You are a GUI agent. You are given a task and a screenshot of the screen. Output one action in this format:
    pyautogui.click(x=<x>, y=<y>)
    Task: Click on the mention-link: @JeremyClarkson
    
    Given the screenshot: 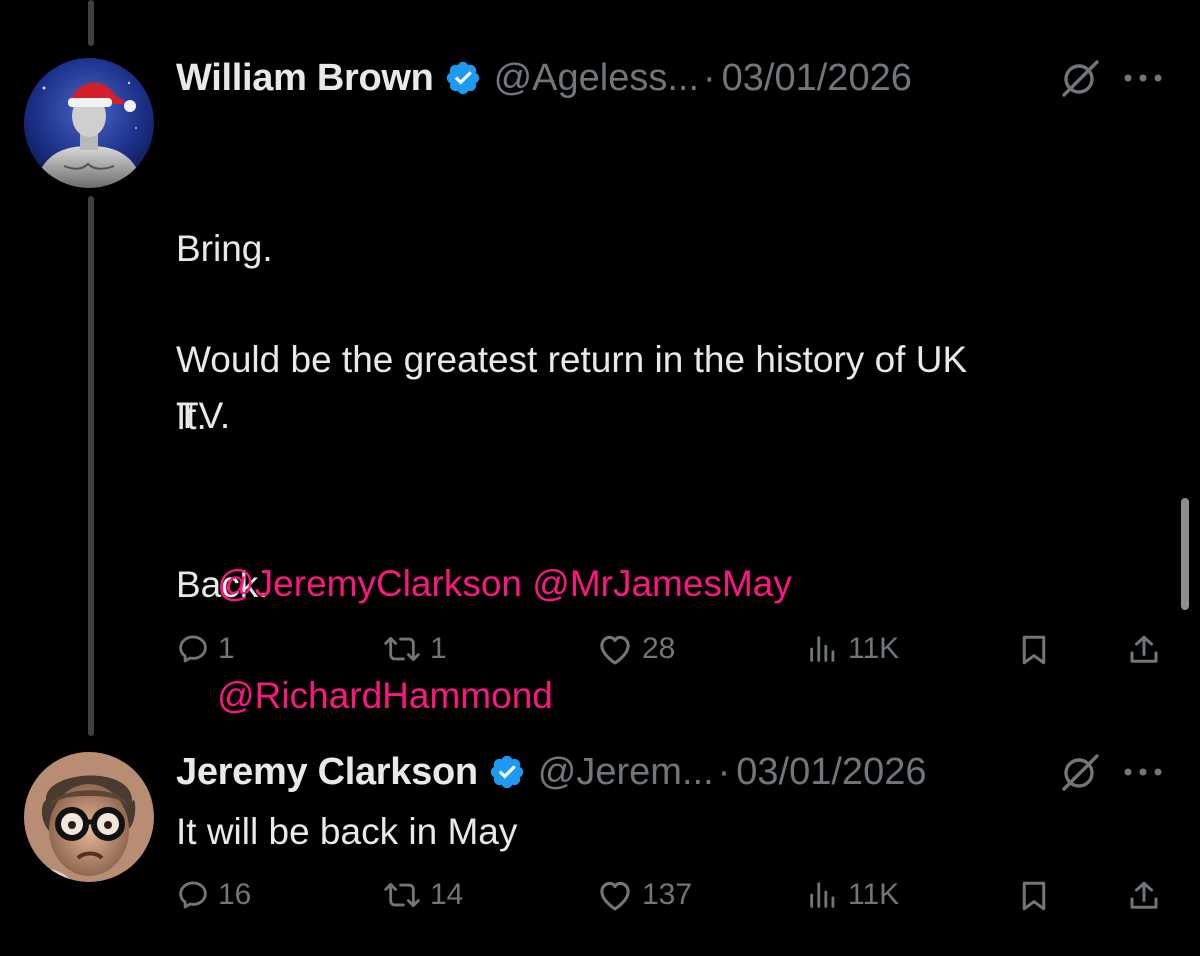 What is the action you would take?
    pyautogui.click(x=369, y=583)
    